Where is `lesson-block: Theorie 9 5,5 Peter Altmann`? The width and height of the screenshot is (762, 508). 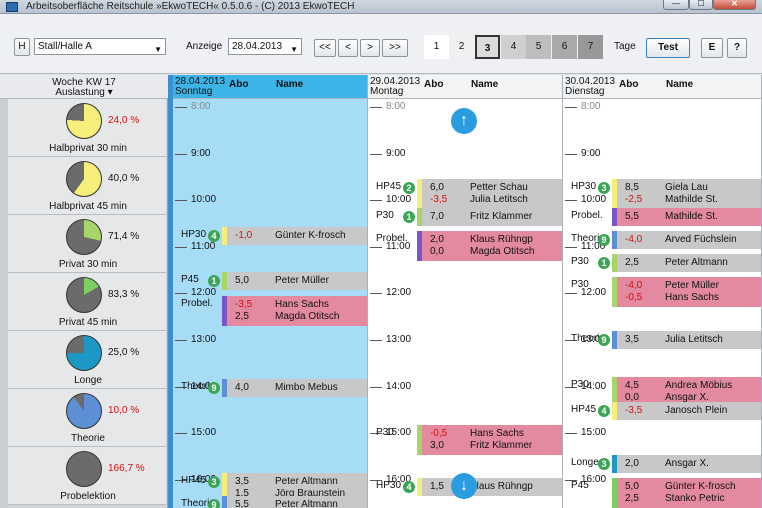 lesson-block: Theorie 9 5,5 Peter Altmann is located at coordinates (270, 502).